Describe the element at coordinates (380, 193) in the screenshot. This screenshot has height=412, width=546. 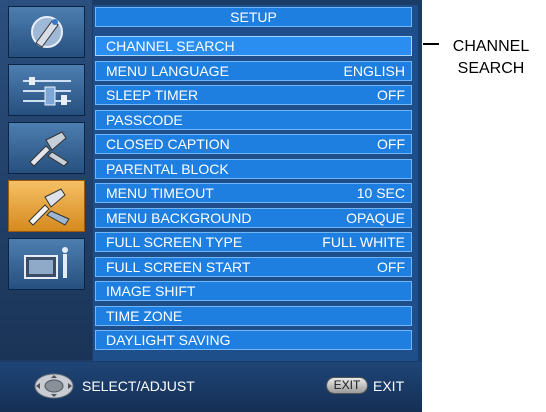
I see `menu-item-value: 10 SEC` at that location.